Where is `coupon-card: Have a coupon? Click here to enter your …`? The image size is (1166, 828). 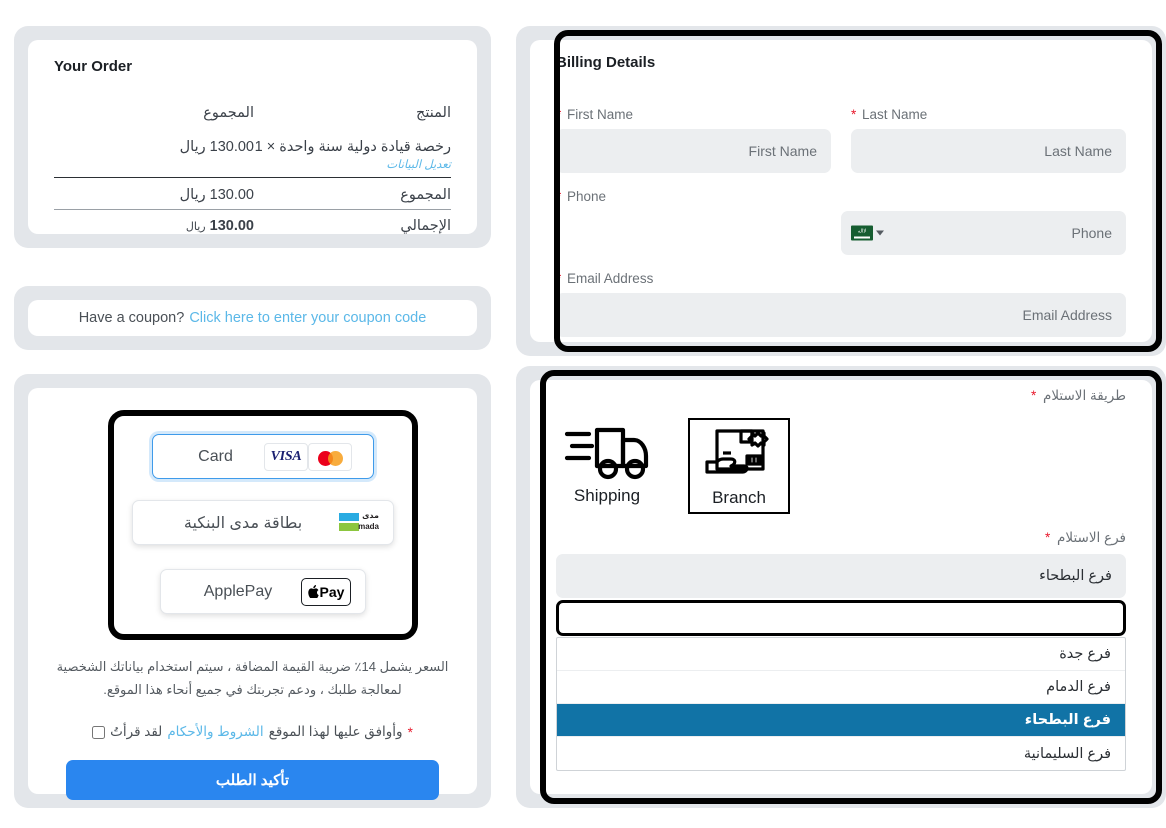
coupon-card: Have a coupon? Click here to enter your … is located at coordinates (252, 318).